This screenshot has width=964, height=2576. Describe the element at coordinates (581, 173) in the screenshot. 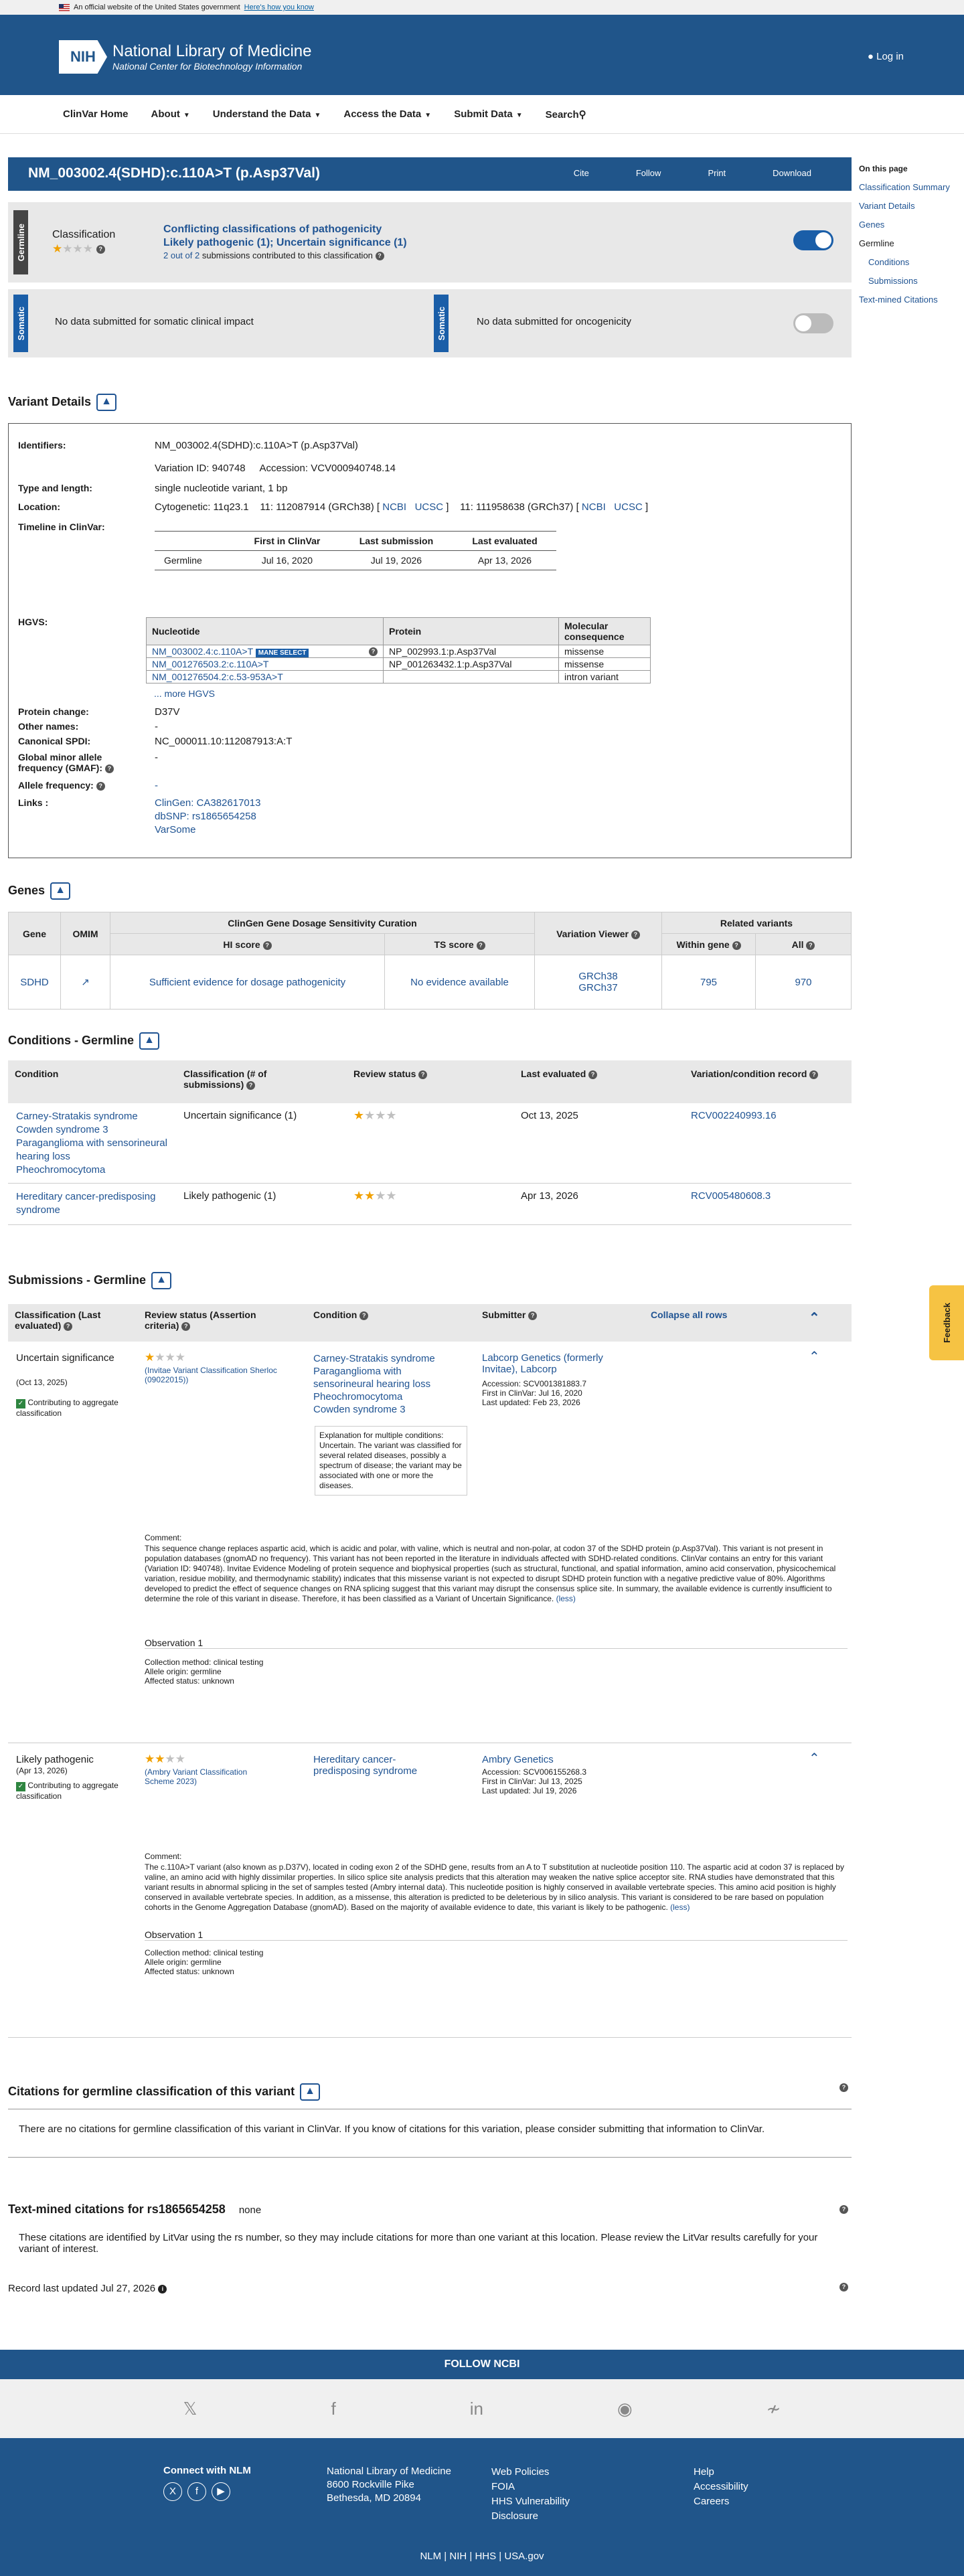

I see `cite-button: Cite` at that location.